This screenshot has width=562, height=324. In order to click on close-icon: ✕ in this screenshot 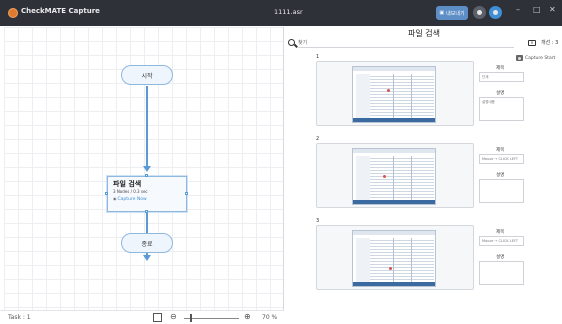, I will do `click(552, 9)`.